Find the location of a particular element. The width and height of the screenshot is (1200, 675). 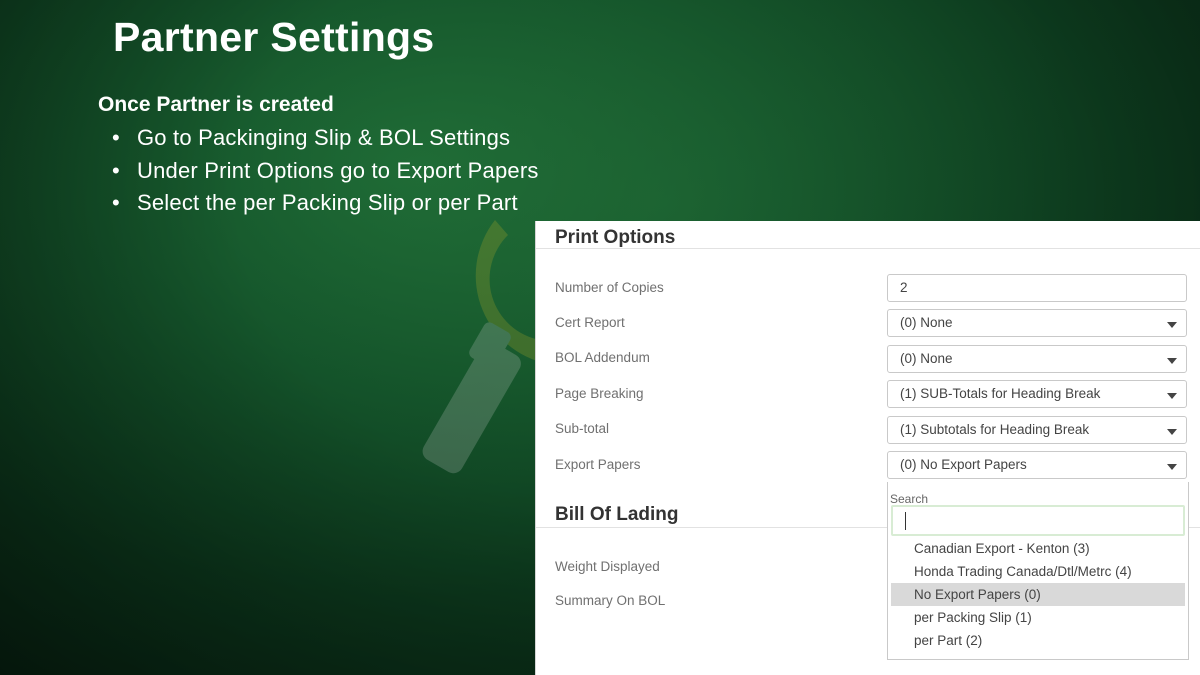

instruction-item: • Select the per Packing Slip or per Part is located at coordinates (325, 203).